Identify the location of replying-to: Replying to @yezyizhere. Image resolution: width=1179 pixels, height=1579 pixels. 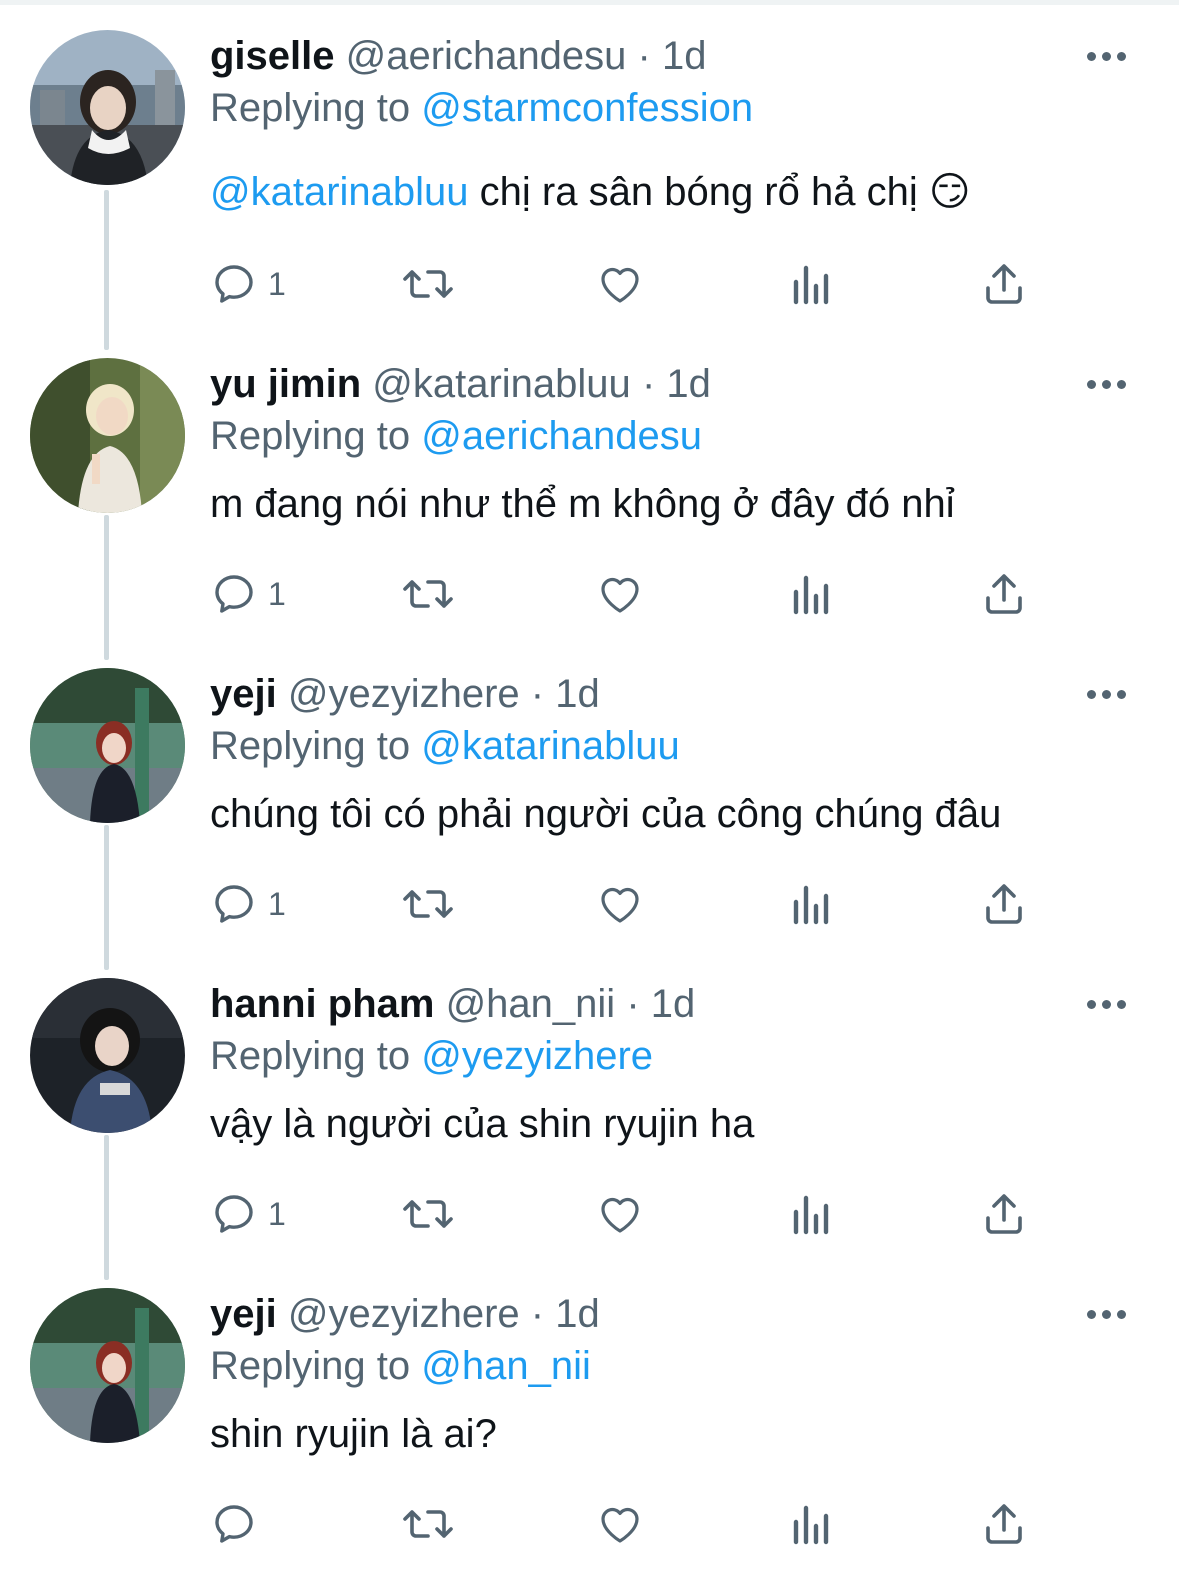
(431, 1056).